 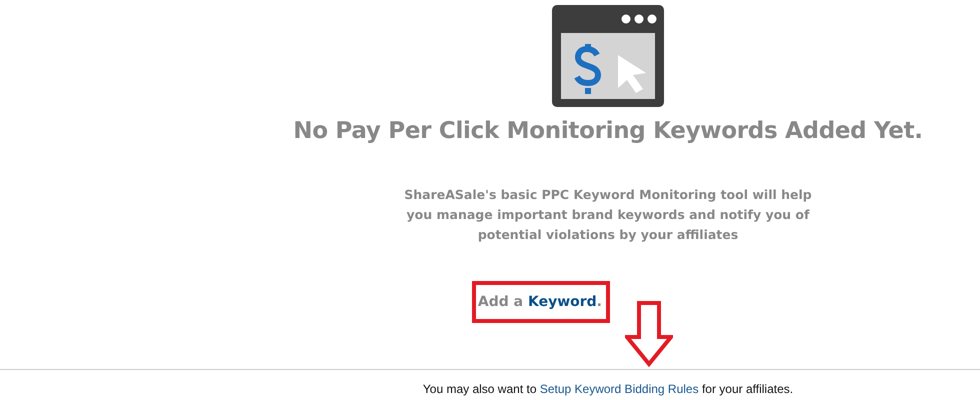 I want to click on add-keyword-text: Add a Keyword., so click(x=540, y=302).